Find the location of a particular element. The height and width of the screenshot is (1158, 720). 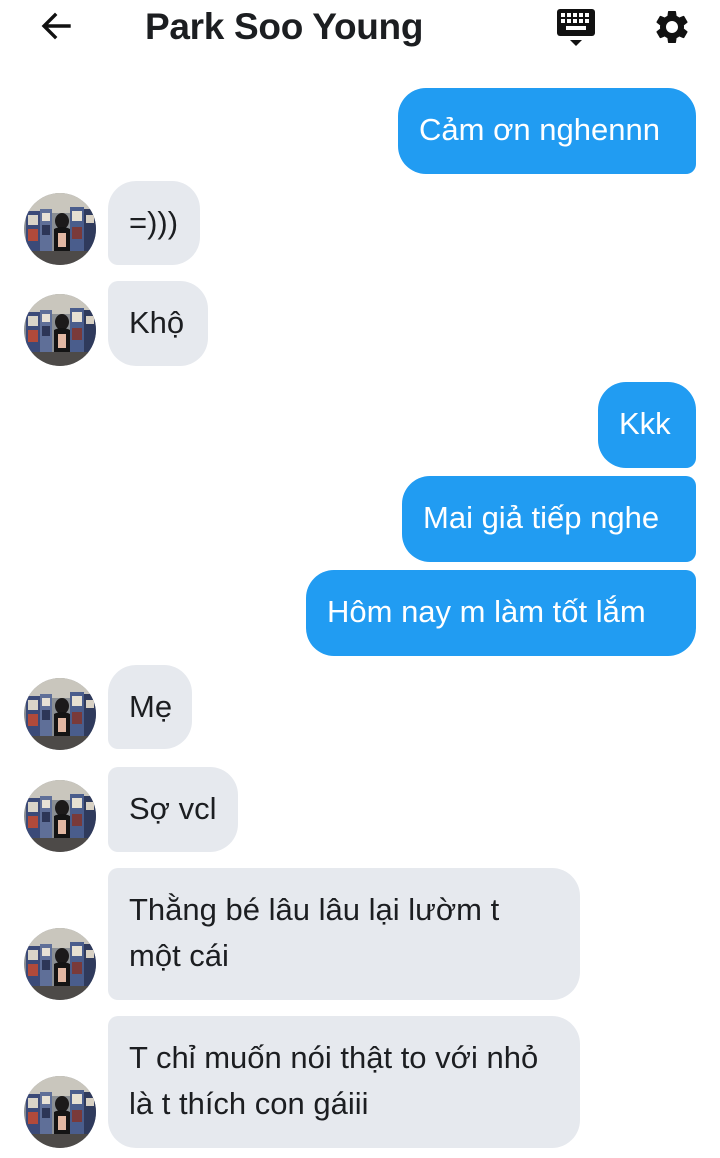

message-bubble-received: Sợ vcl is located at coordinates (173, 809).